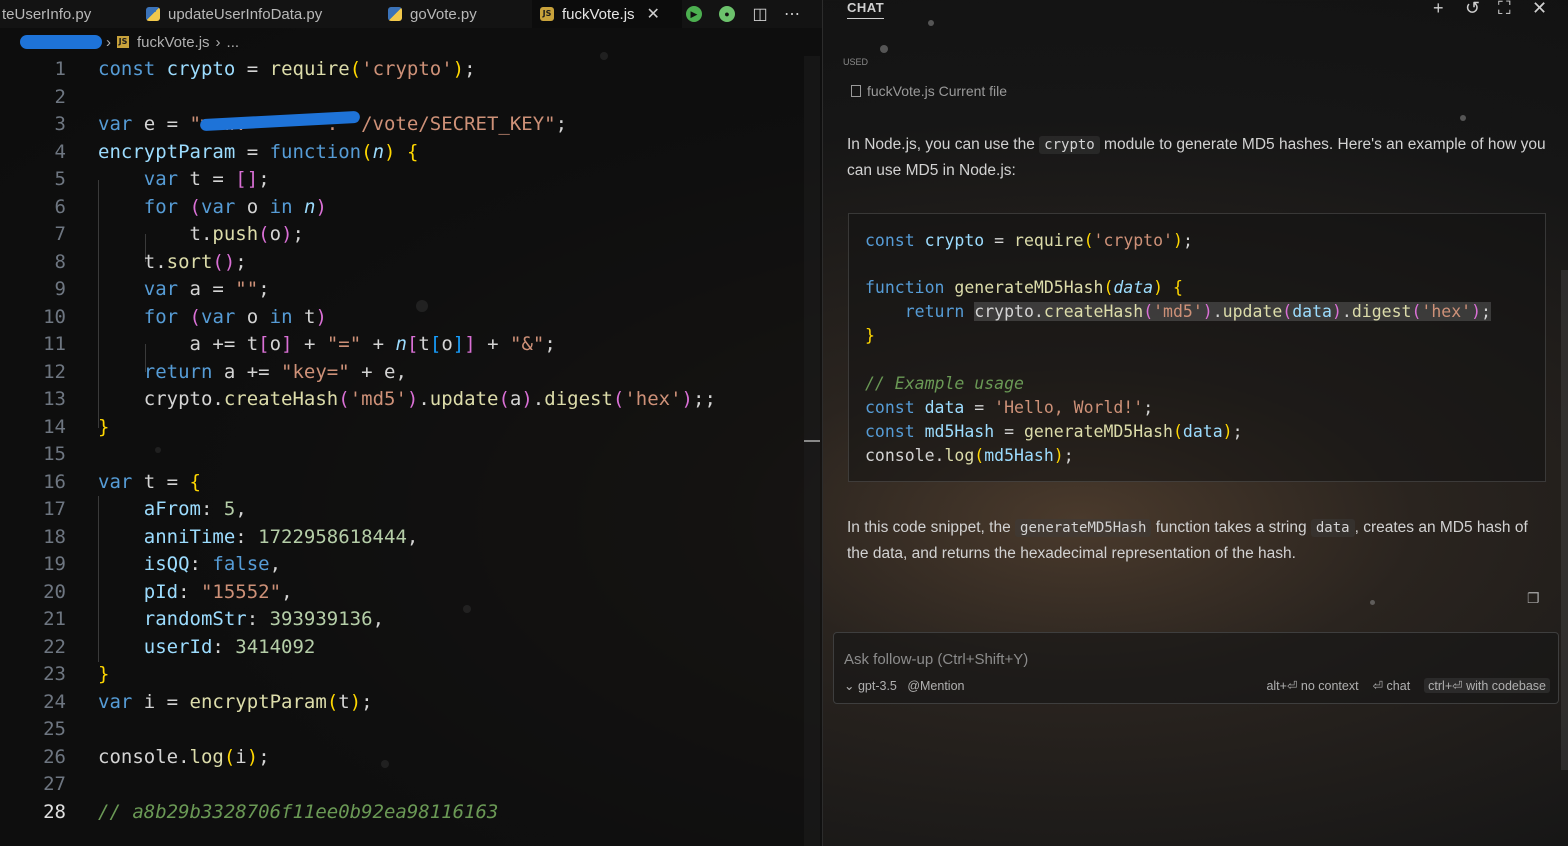 This screenshot has width=1568, height=846. I want to click on chat-scrollbar, so click(1564, 520).